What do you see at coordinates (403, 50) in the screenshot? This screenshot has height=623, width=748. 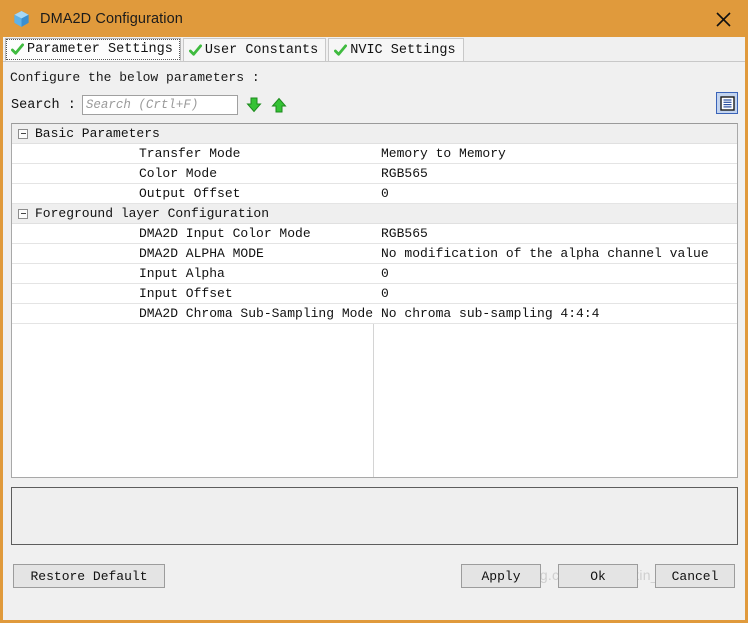 I see `tab-label: NVIC Settings` at bounding box center [403, 50].